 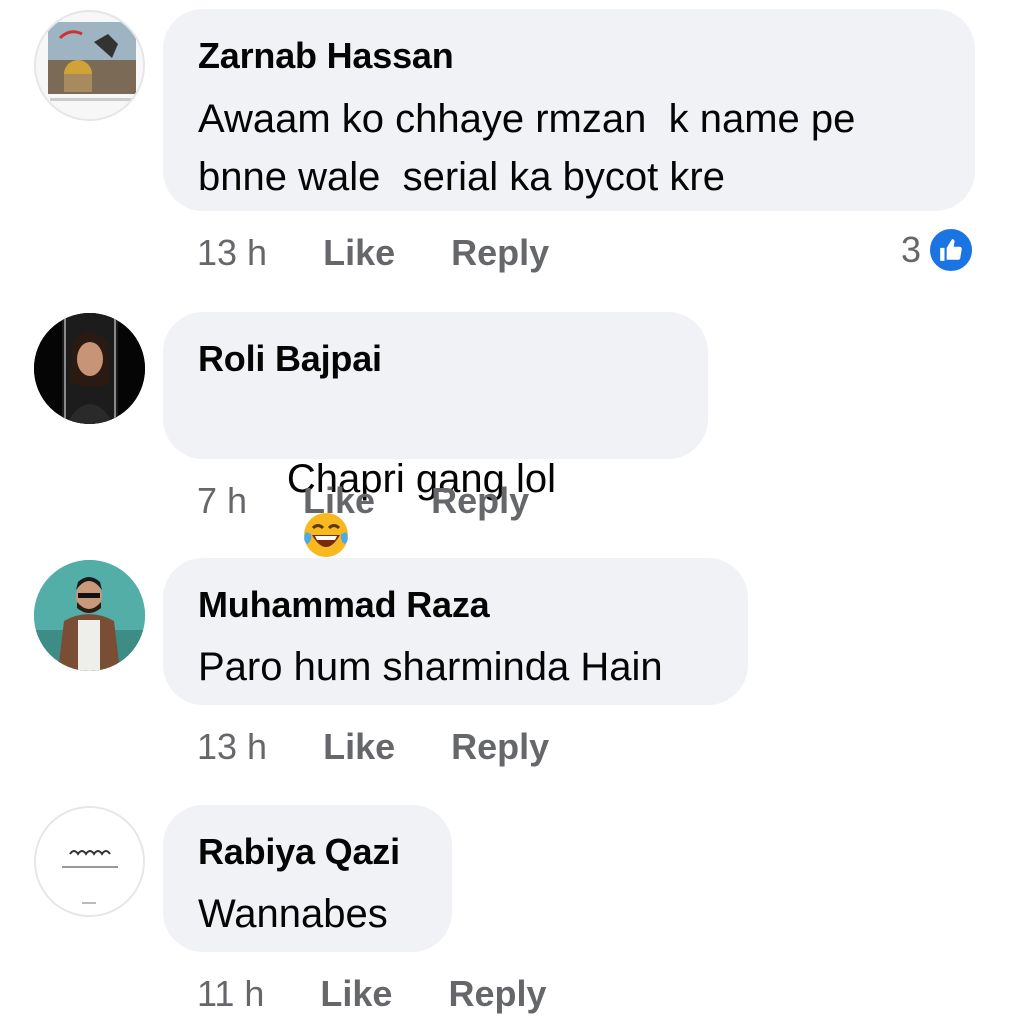 What do you see at coordinates (951, 250) in the screenshot?
I see `like-reaction-icon` at bounding box center [951, 250].